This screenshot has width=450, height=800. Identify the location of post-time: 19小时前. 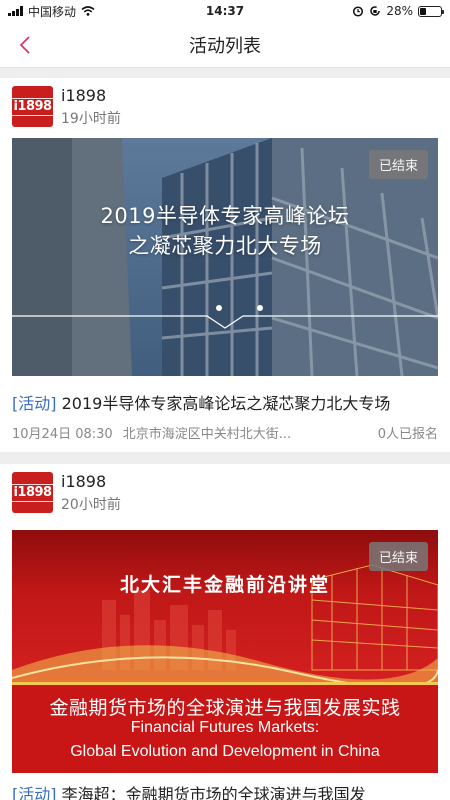
(91, 119).